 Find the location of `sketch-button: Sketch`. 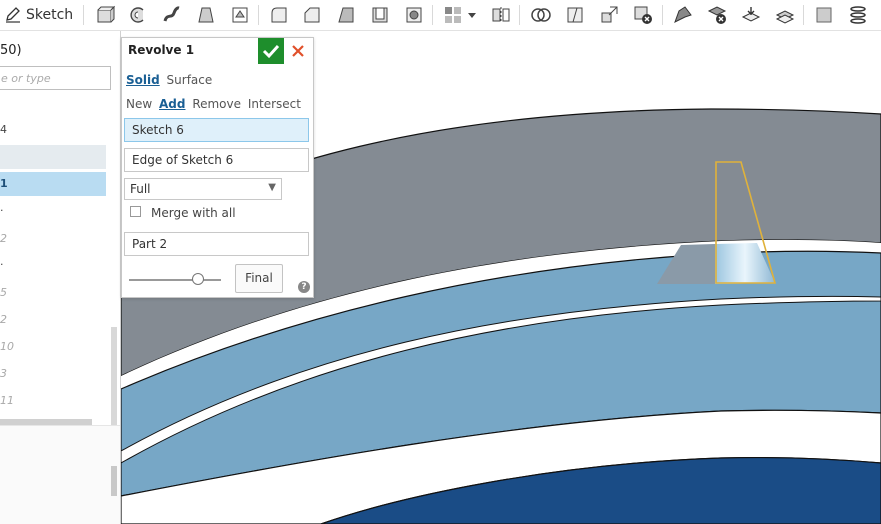

sketch-button: Sketch is located at coordinates (38, 15).